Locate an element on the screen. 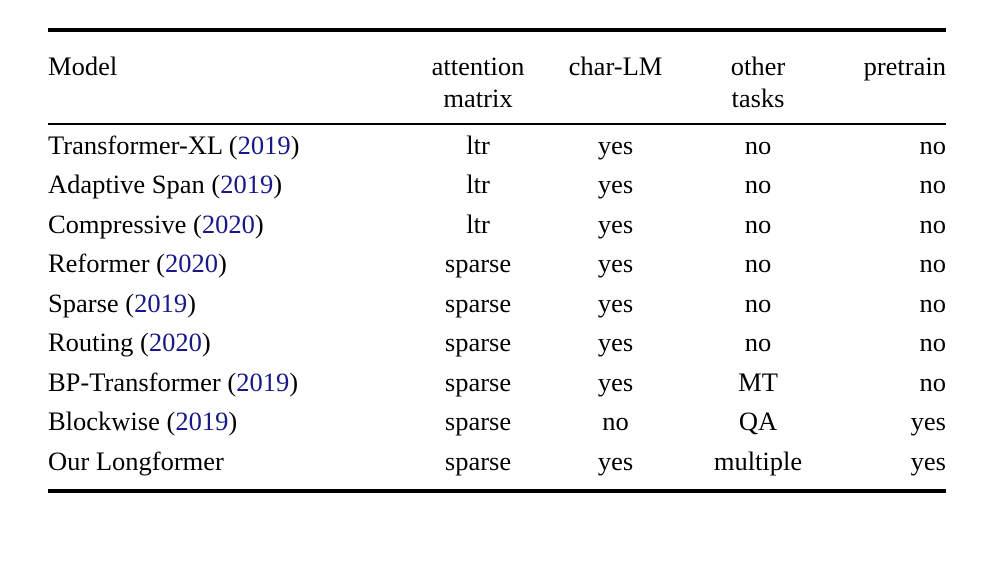 Image resolution: width=996 pixels, height=572 pixels. column-header-attention-matrix: attention matrix is located at coordinates (478, 82).